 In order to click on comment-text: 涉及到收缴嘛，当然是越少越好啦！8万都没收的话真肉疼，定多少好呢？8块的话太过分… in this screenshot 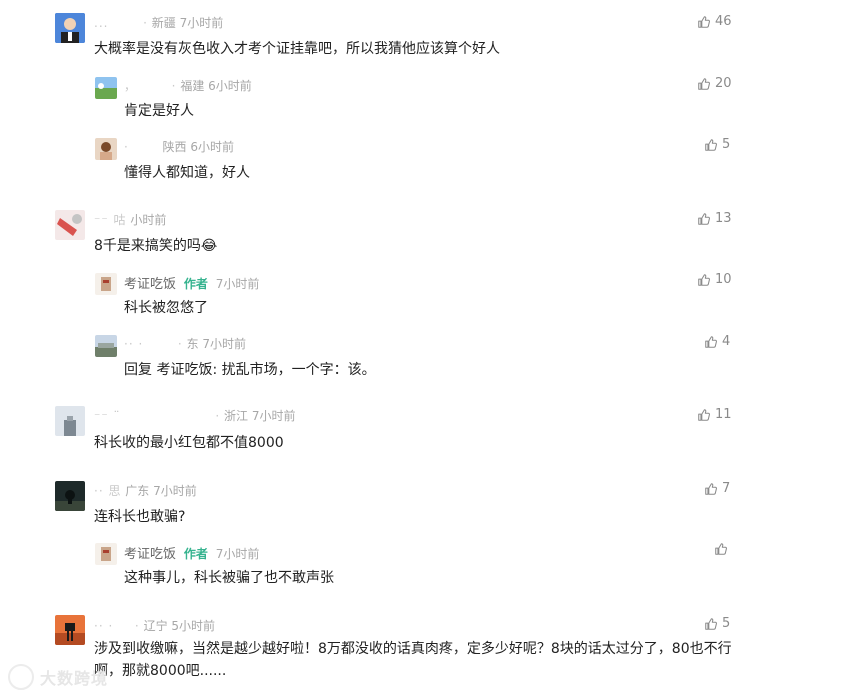, I will do `click(413, 660)`.